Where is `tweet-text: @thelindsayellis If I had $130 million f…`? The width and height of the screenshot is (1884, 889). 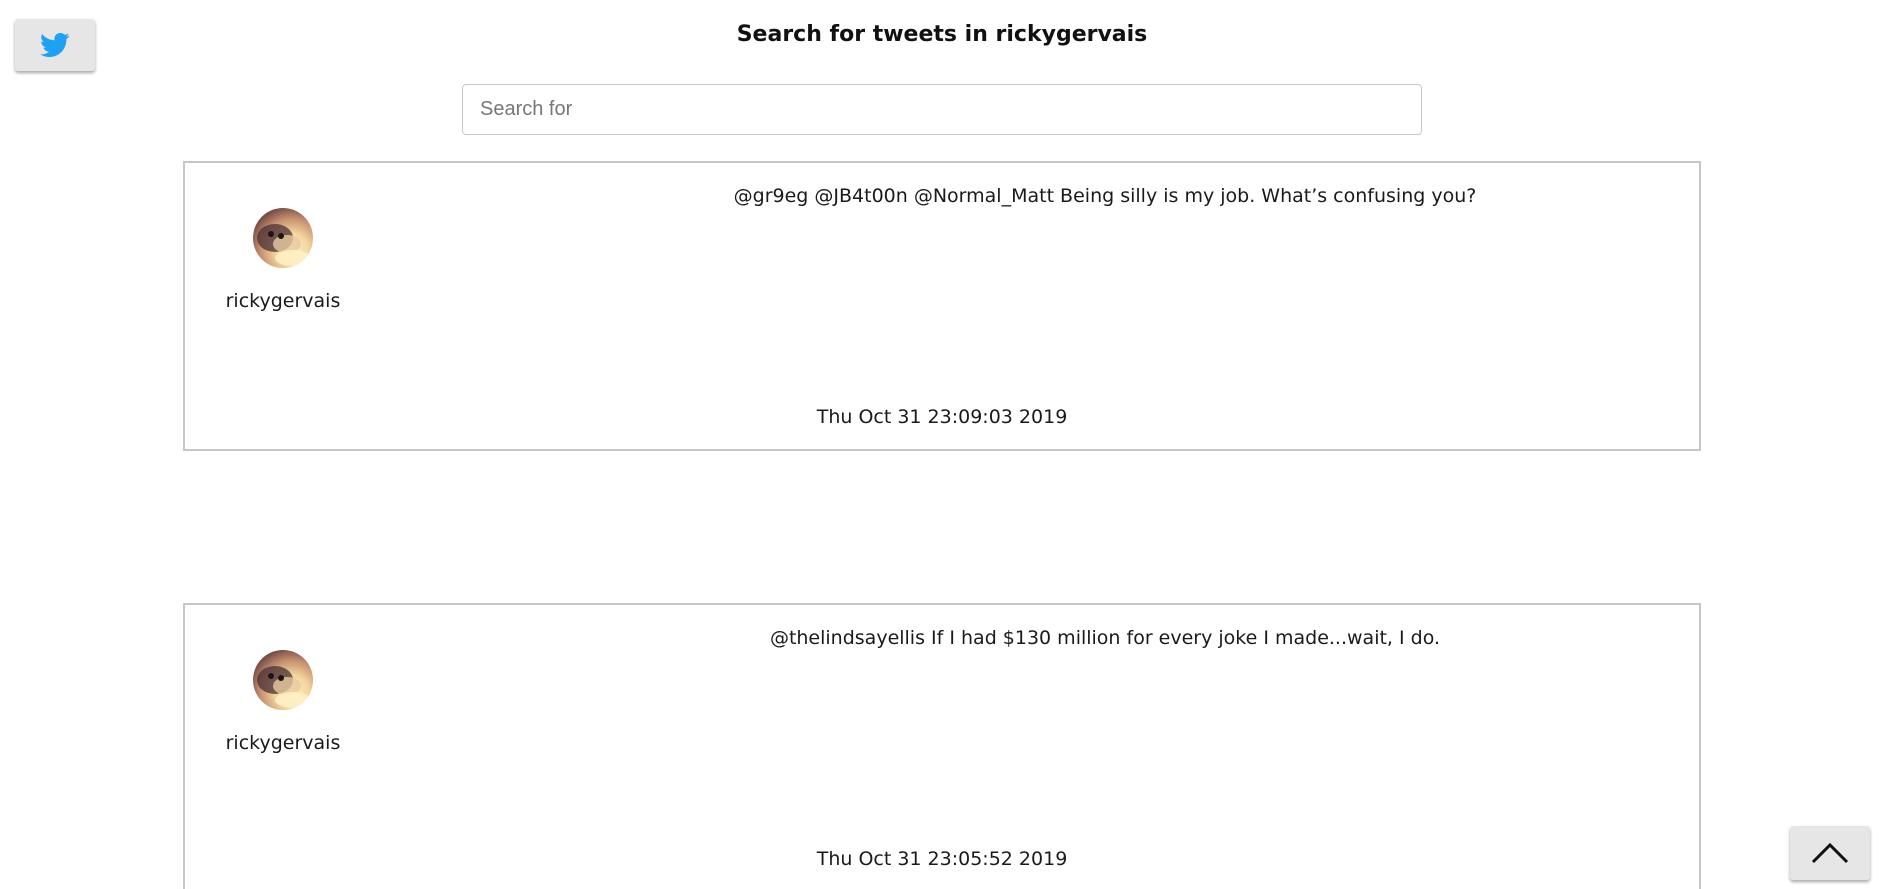 tweet-text: @thelindsayellis If I had $130 million f… is located at coordinates (1105, 638).